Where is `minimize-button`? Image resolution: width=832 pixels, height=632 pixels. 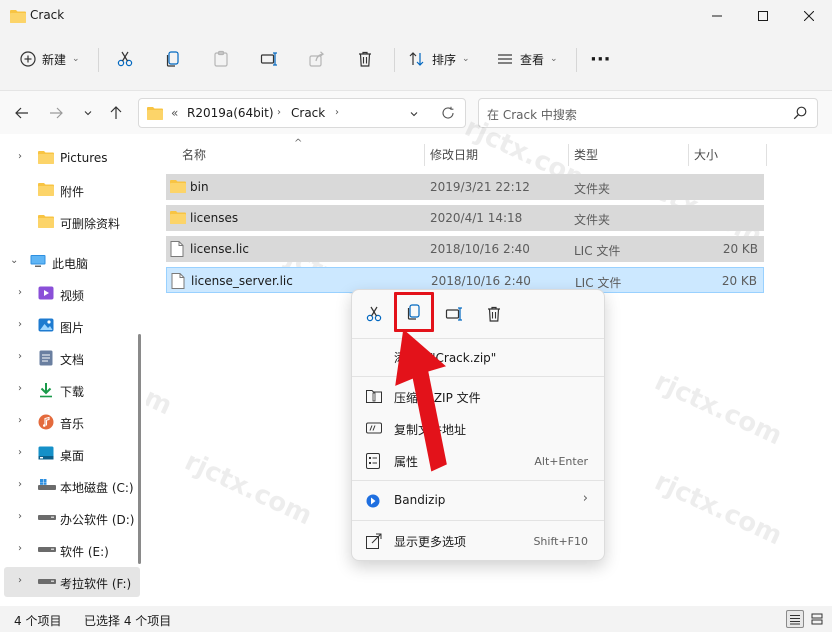
minimize-button is located at coordinates (717, 16).